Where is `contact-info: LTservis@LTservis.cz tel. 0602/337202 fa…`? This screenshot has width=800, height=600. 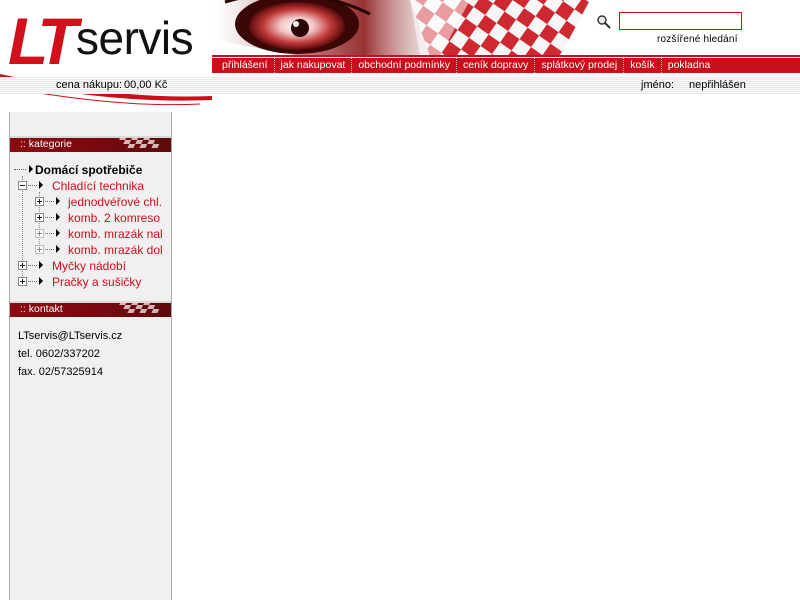 contact-info: LTservis@LTservis.cz tel. 0602/337202 fa… is located at coordinates (70, 354).